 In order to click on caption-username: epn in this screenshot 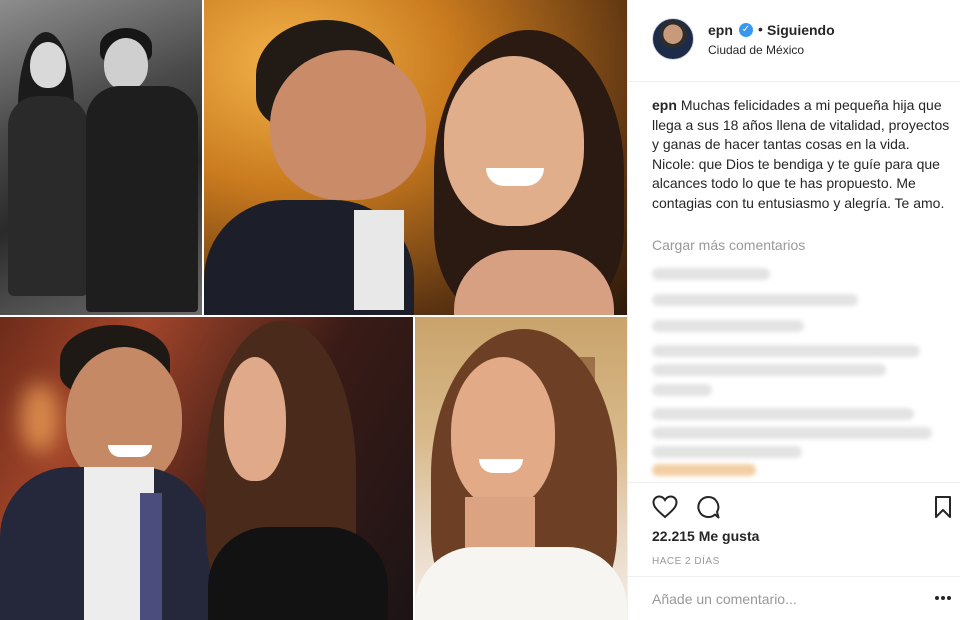, I will do `click(664, 105)`.